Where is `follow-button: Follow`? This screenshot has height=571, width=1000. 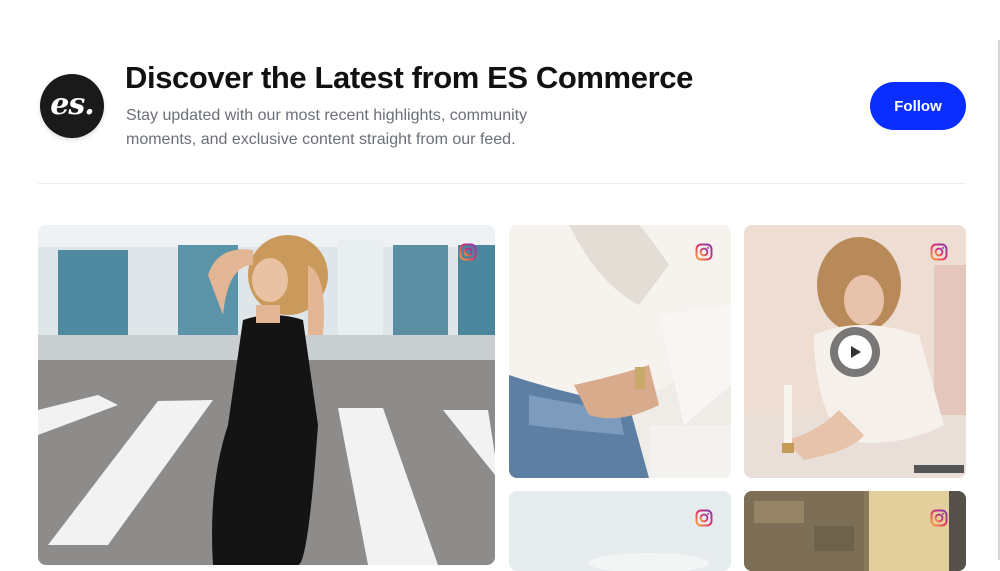
follow-button: Follow is located at coordinates (918, 106).